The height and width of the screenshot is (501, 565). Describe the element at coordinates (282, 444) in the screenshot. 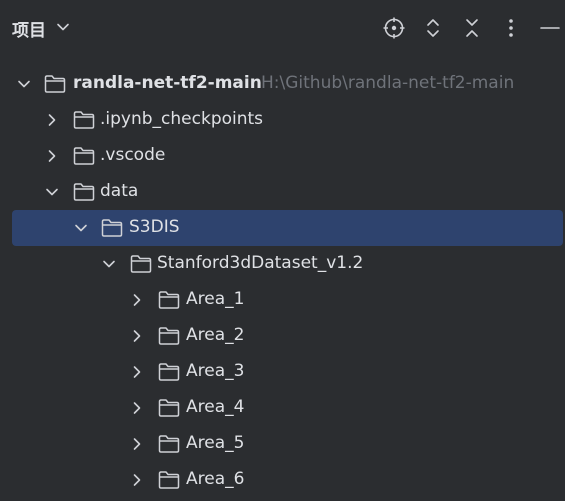

I see `tree-item-area-5: Area_5` at that location.